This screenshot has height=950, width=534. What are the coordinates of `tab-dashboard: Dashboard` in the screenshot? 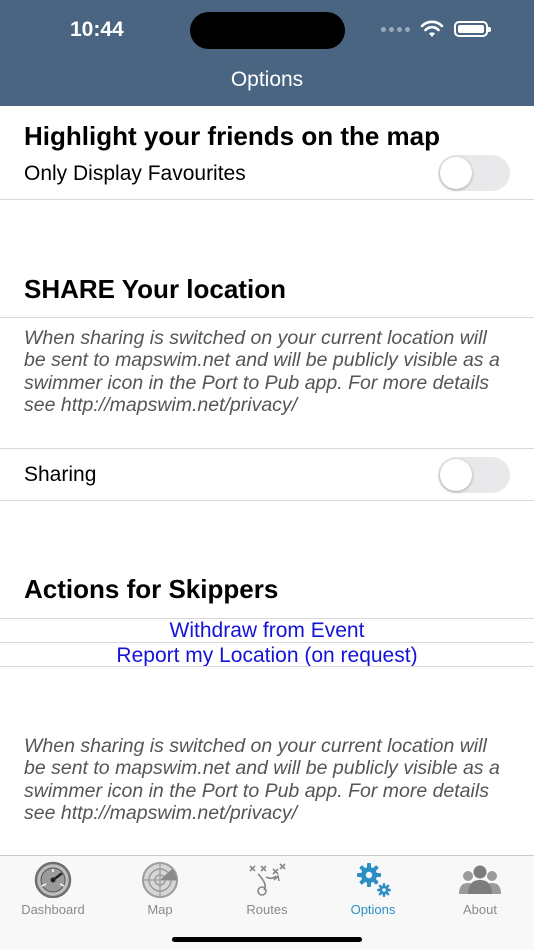 It's located at (53, 888).